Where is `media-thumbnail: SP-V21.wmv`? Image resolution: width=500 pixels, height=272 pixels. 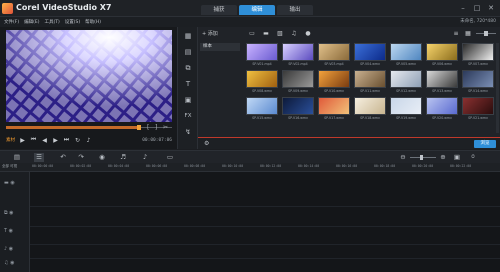
media-thumbnail: SP-V21.wmv is located at coordinates (478, 109).